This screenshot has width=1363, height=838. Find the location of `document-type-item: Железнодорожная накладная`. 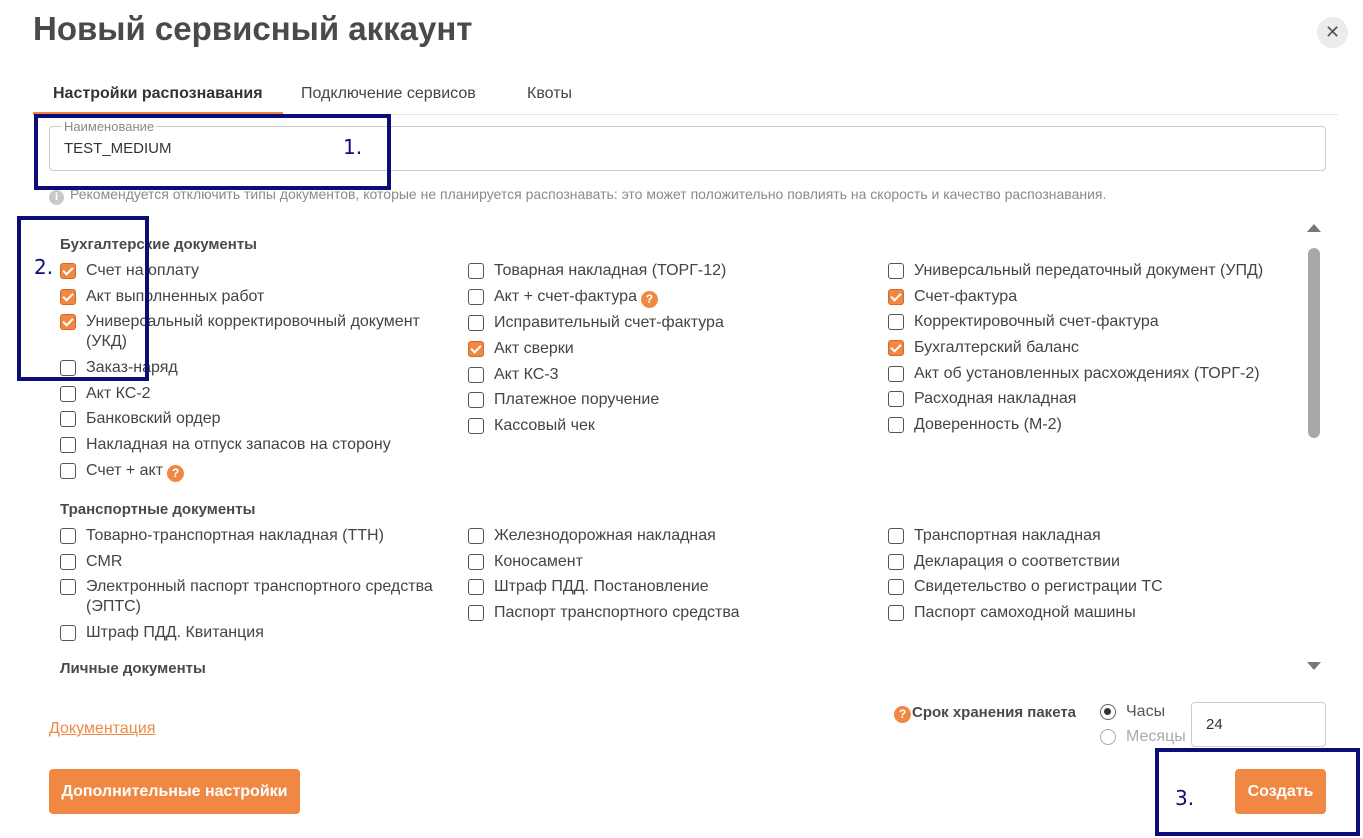

document-type-item: Железнодорожная накладная is located at coordinates (668, 536).